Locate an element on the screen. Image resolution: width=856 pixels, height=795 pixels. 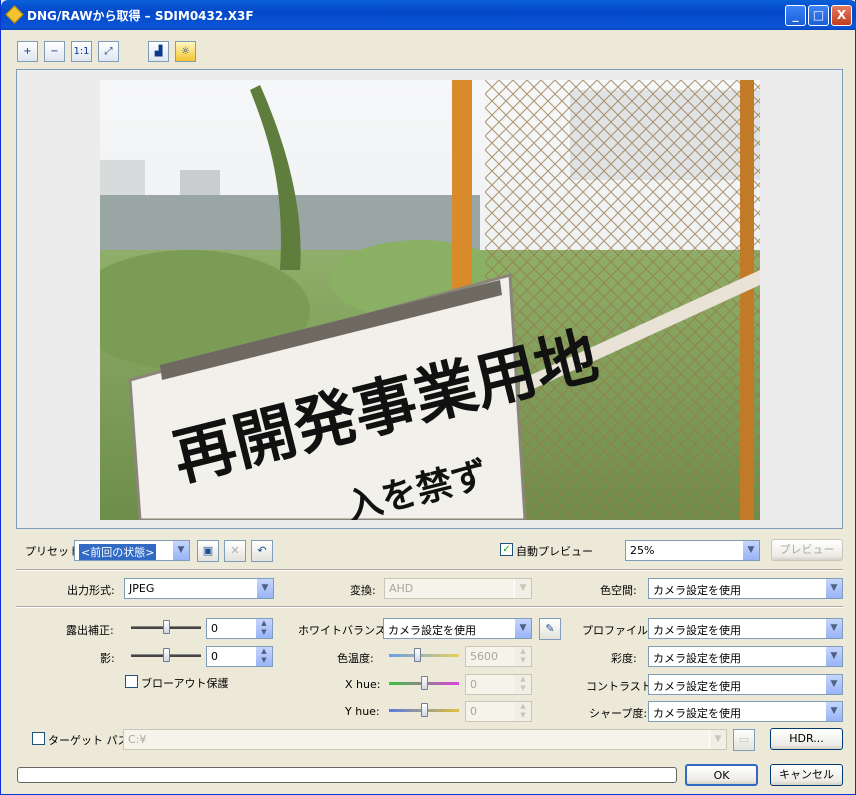
folder-icon: ▭ is located at coordinates (744, 740).